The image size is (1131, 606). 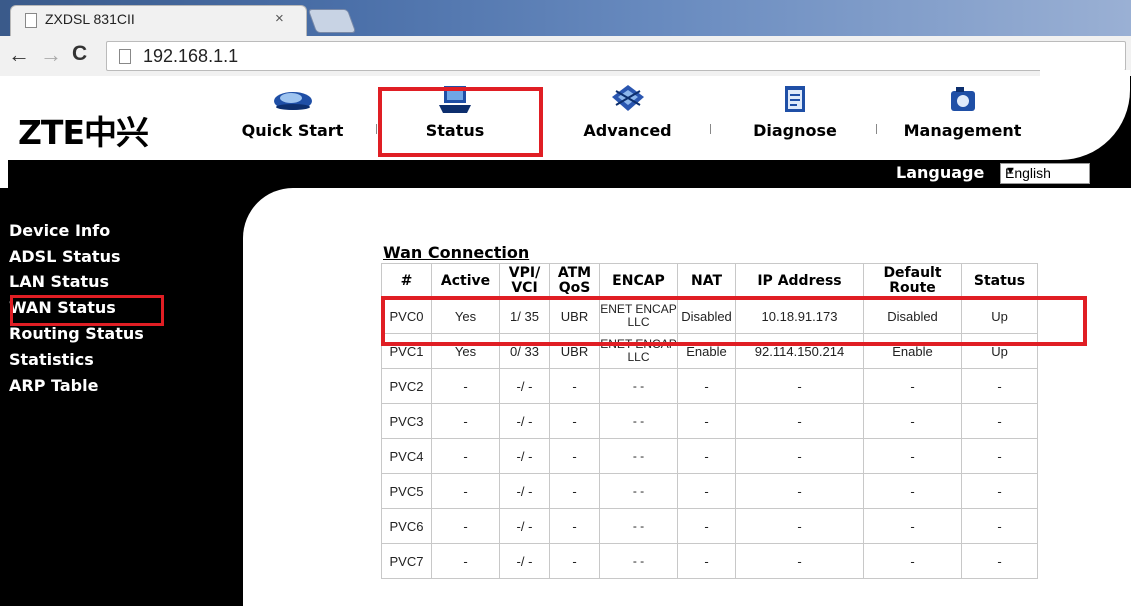 I want to click on column-header: ATM QoS, so click(x=574, y=281).